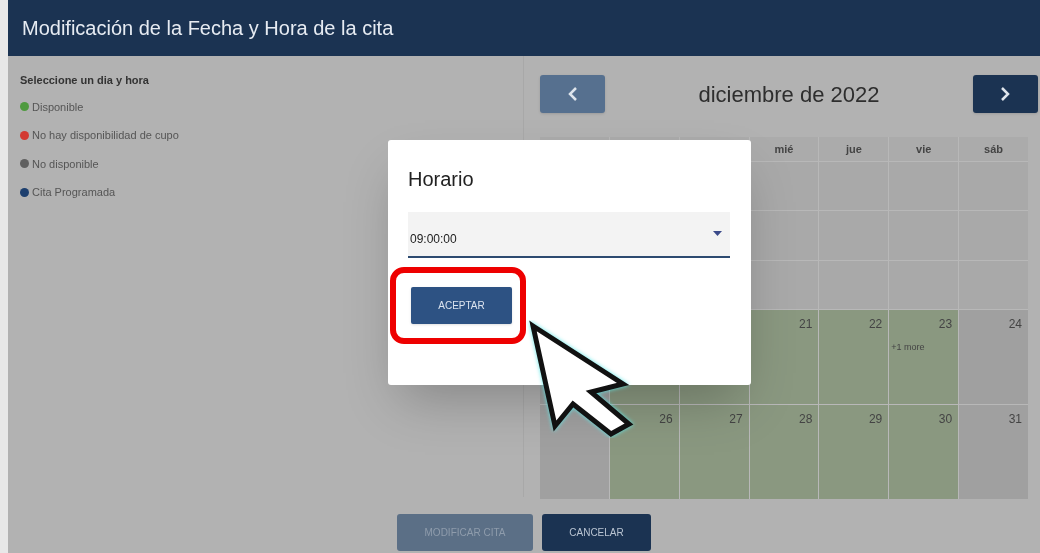 The height and width of the screenshot is (553, 1040). What do you see at coordinates (666, 419) in the screenshot?
I see `day-number: 26` at bounding box center [666, 419].